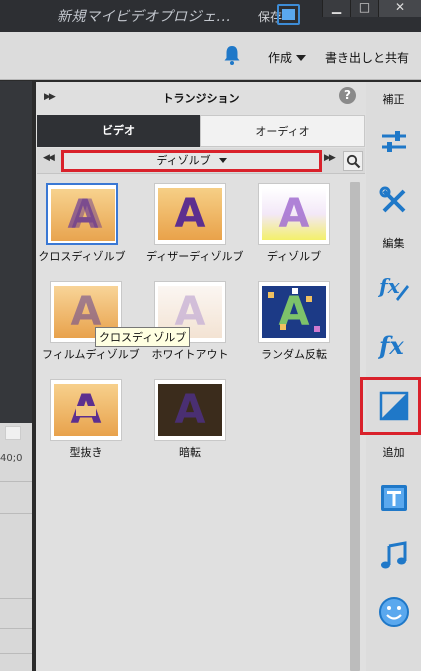 This screenshot has width=421, height=671. I want to click on previous-category-icon: ◀◀, so click(49, 158).